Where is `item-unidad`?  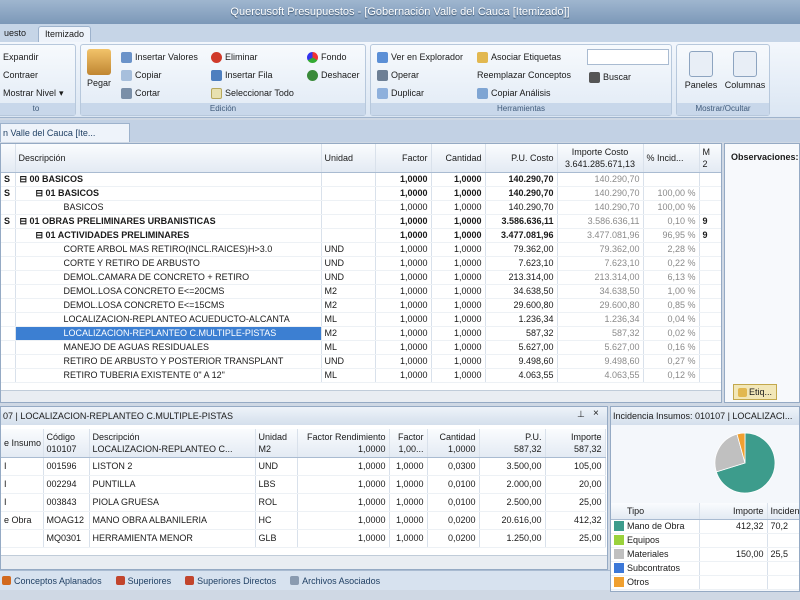
item-unidad is located at coordinates (348, 207).